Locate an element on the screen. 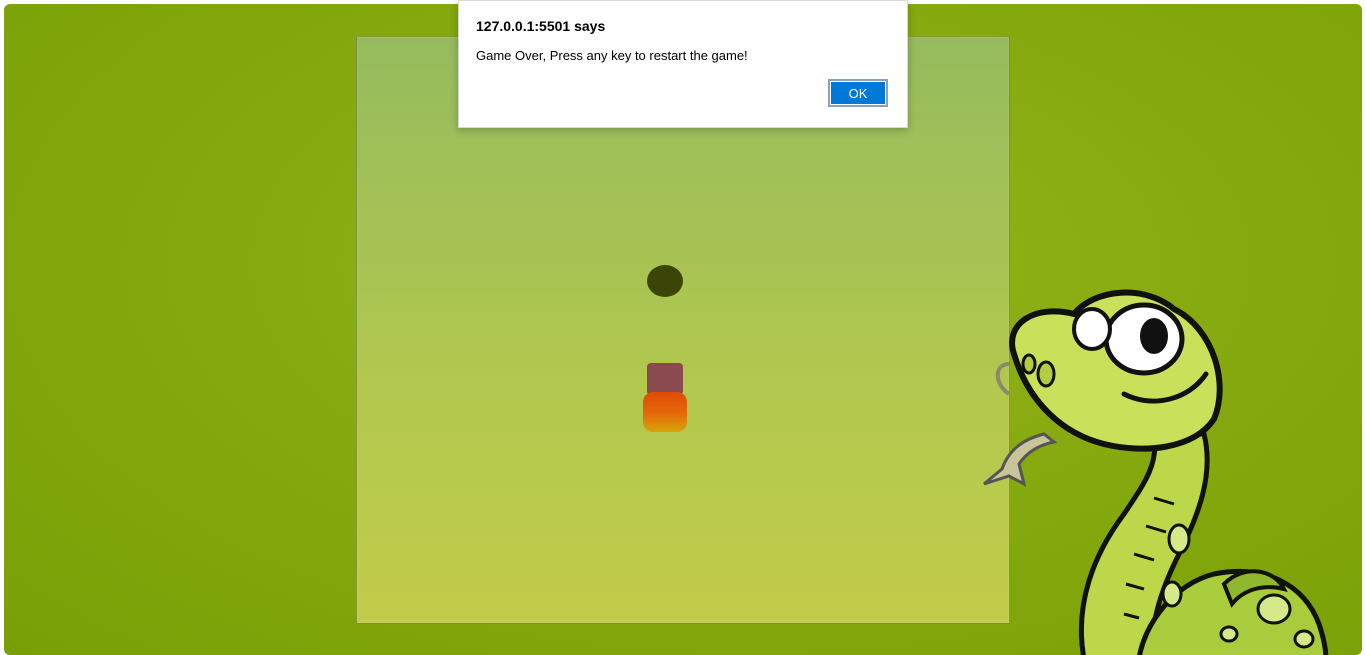 The width and height of the screenshot is (1366, 655). tongue is located at coordinates (1020, 459).